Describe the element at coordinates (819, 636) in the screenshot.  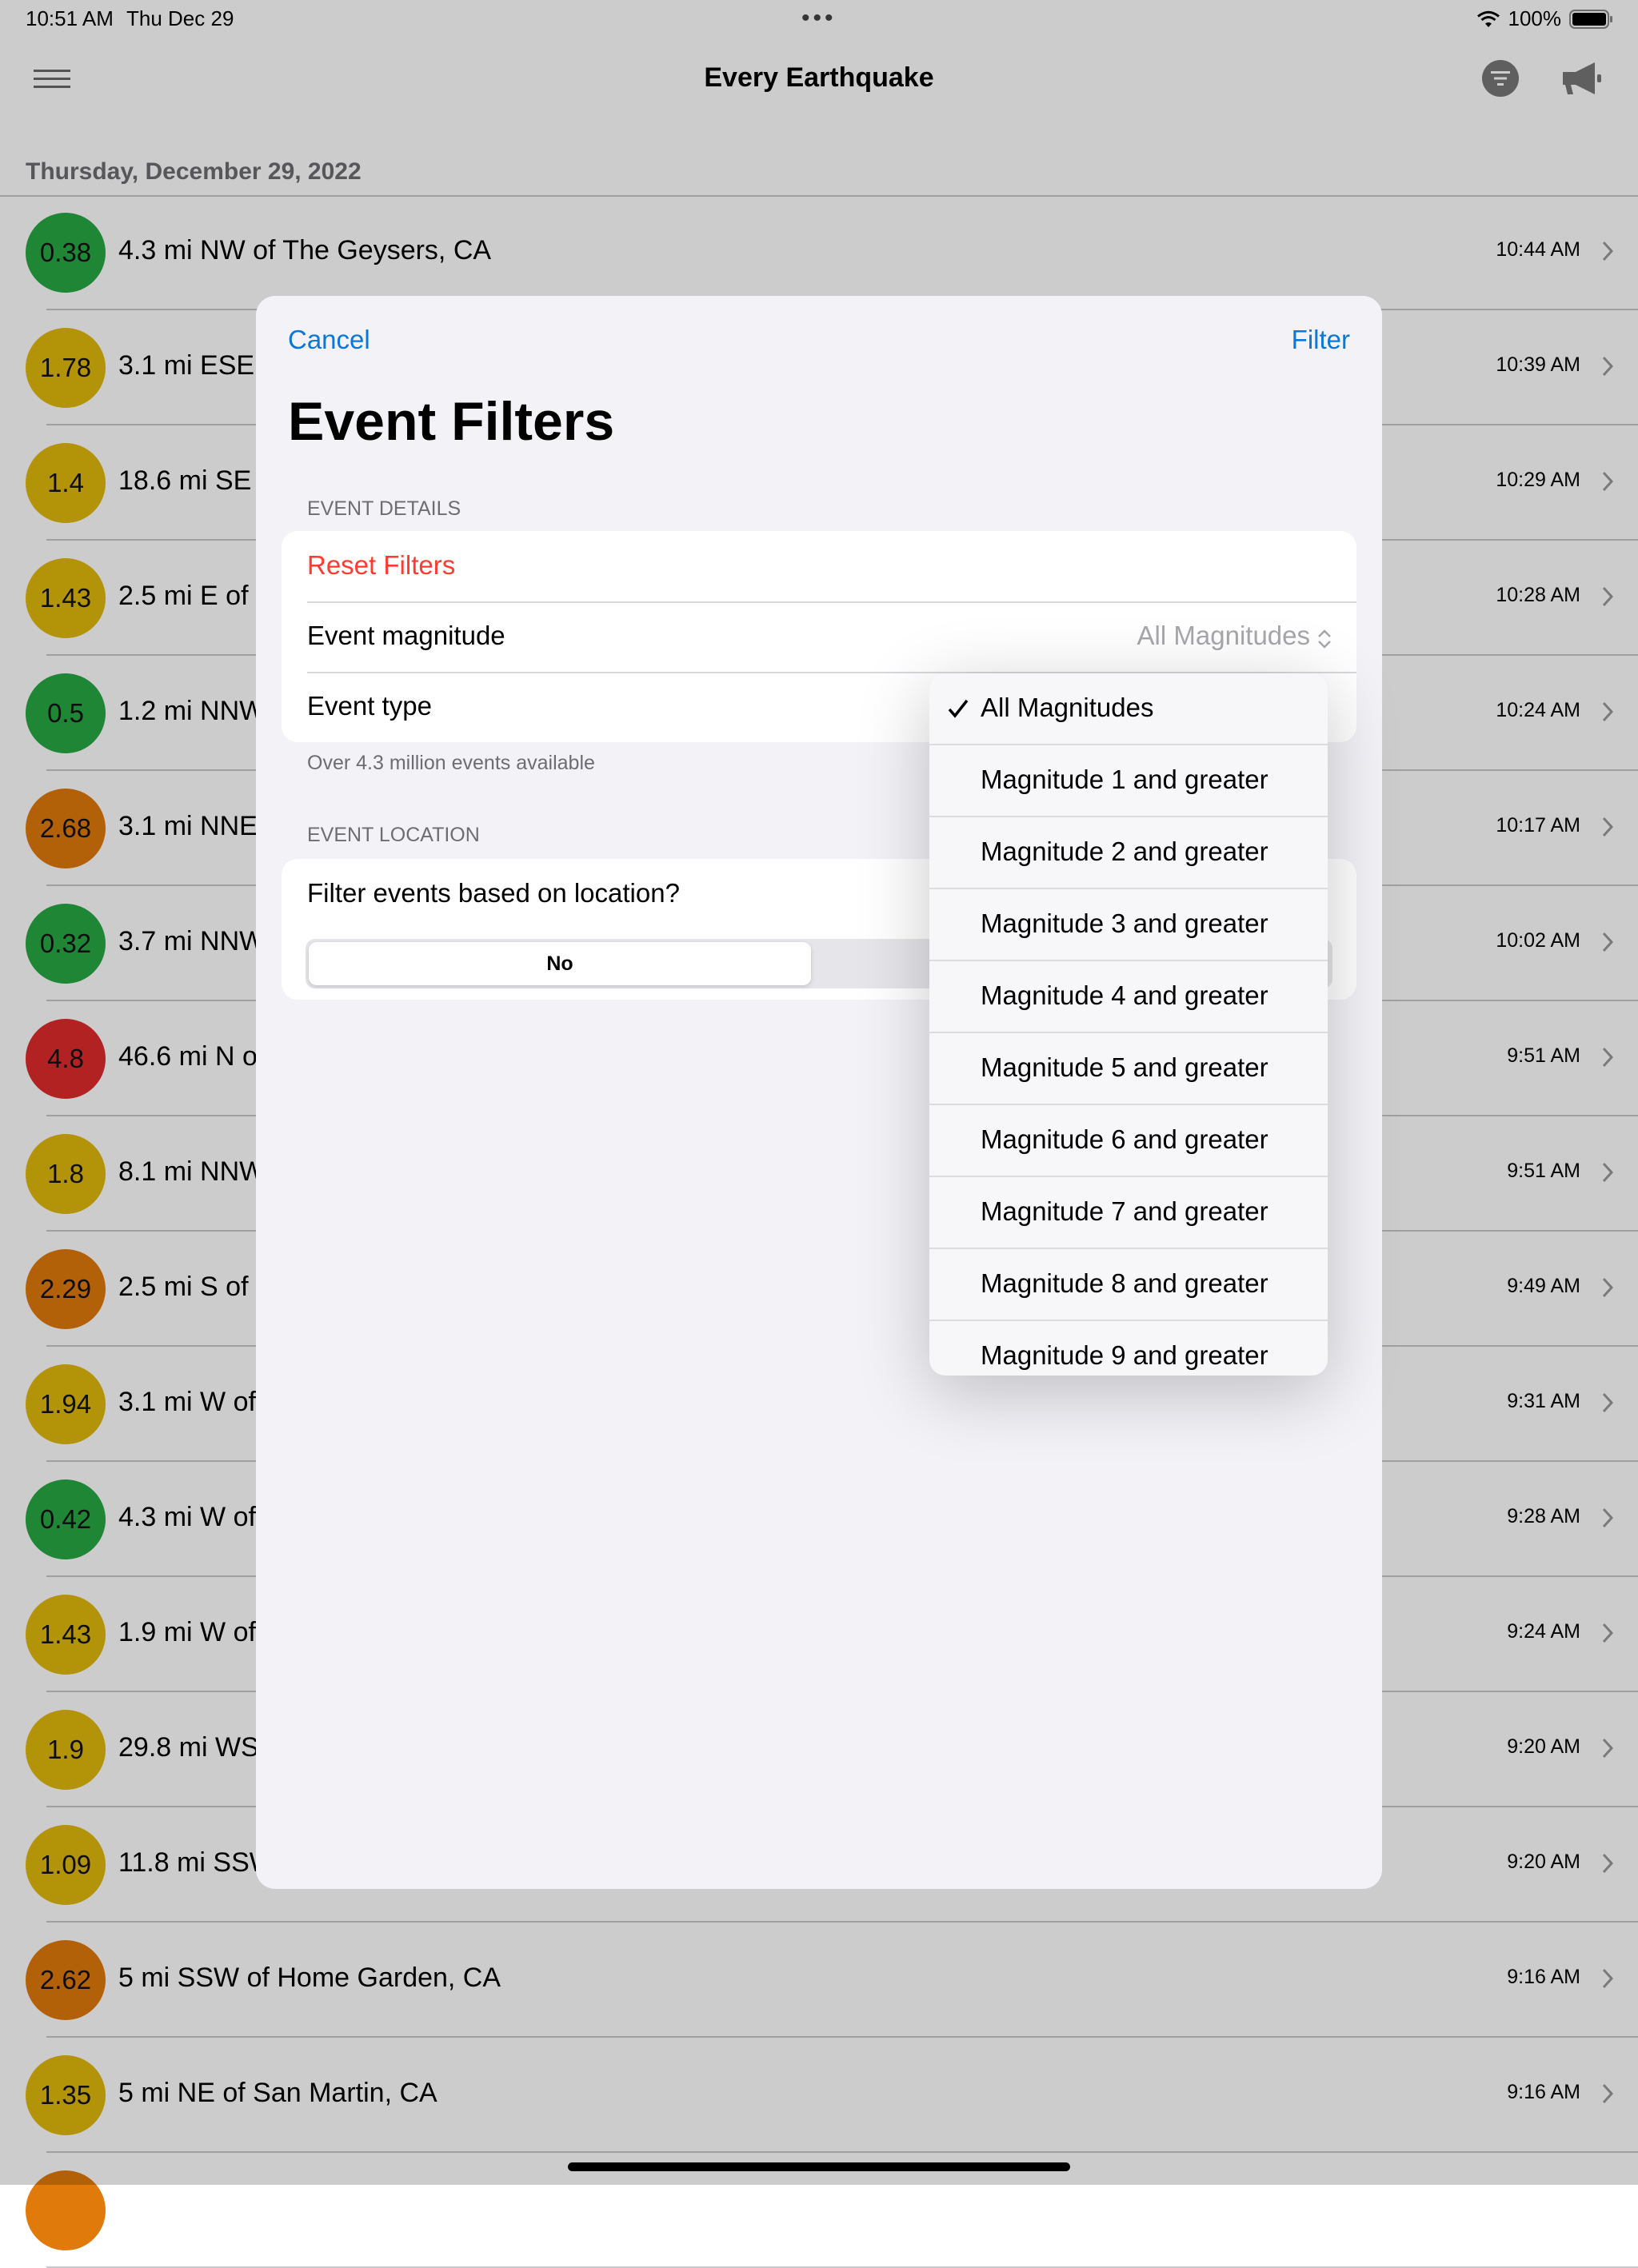
I see `event-magnitude-cell: Event magnitude All Magnitudes` at that location.